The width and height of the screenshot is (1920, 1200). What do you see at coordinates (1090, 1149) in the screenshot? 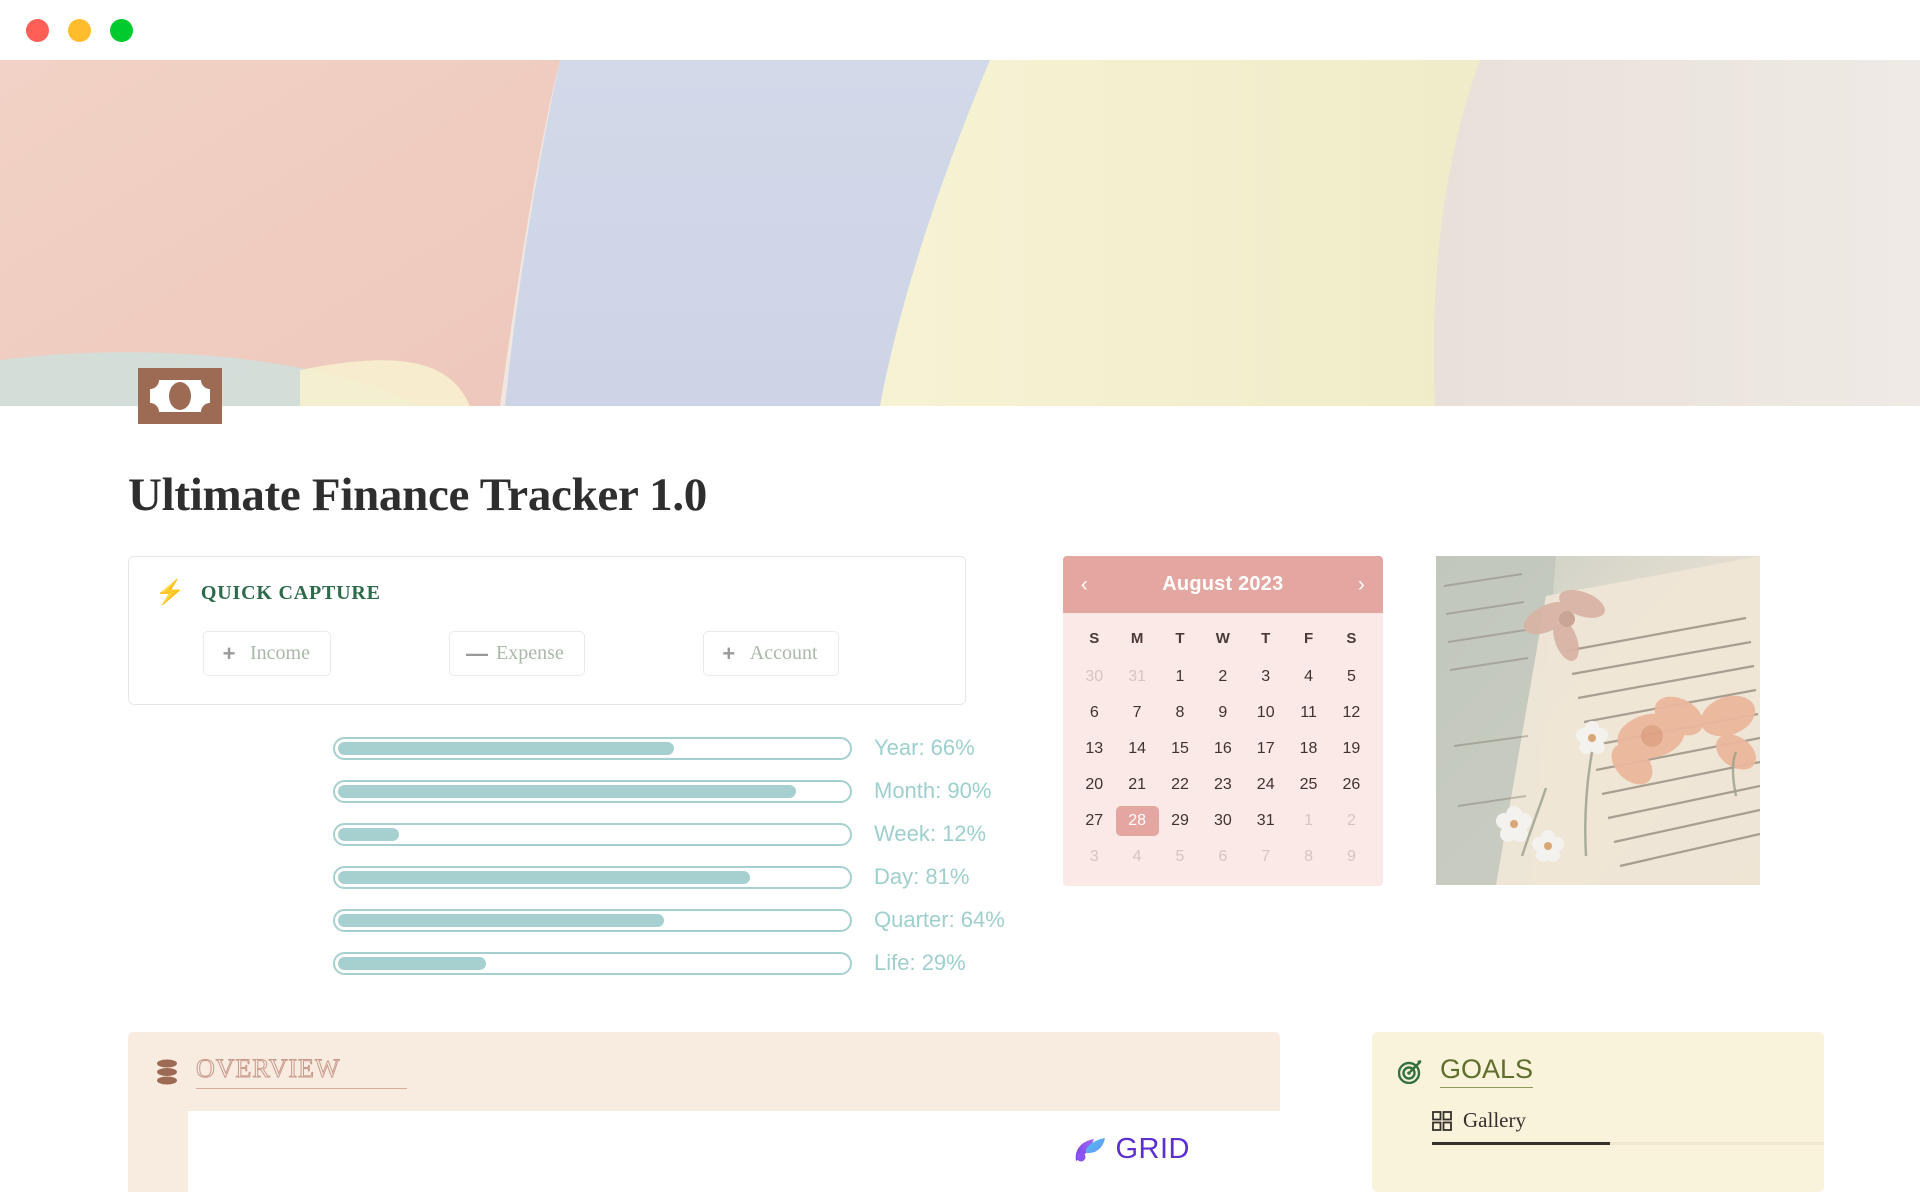
I see `grid-butterfly-logo-icon` at bounding box center [1090, 1149].